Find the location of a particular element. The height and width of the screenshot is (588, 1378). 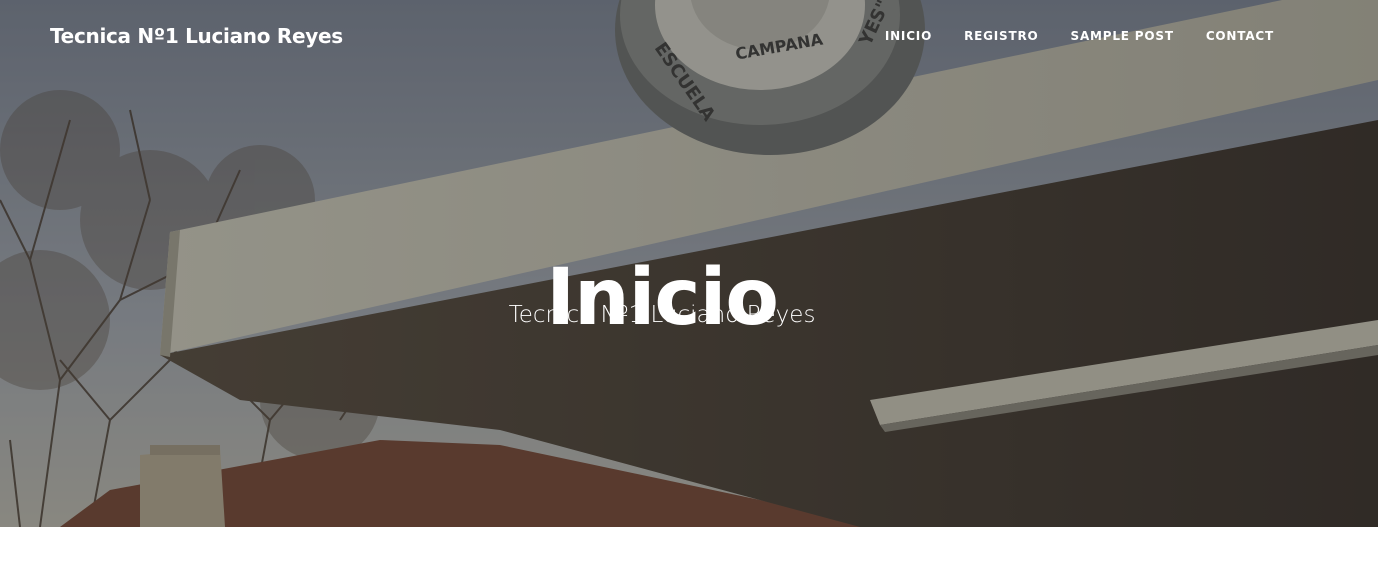

nav-links: INICIO REGISTRO SAMPLE POST CONTACT is located at coordinates (1079, 36).